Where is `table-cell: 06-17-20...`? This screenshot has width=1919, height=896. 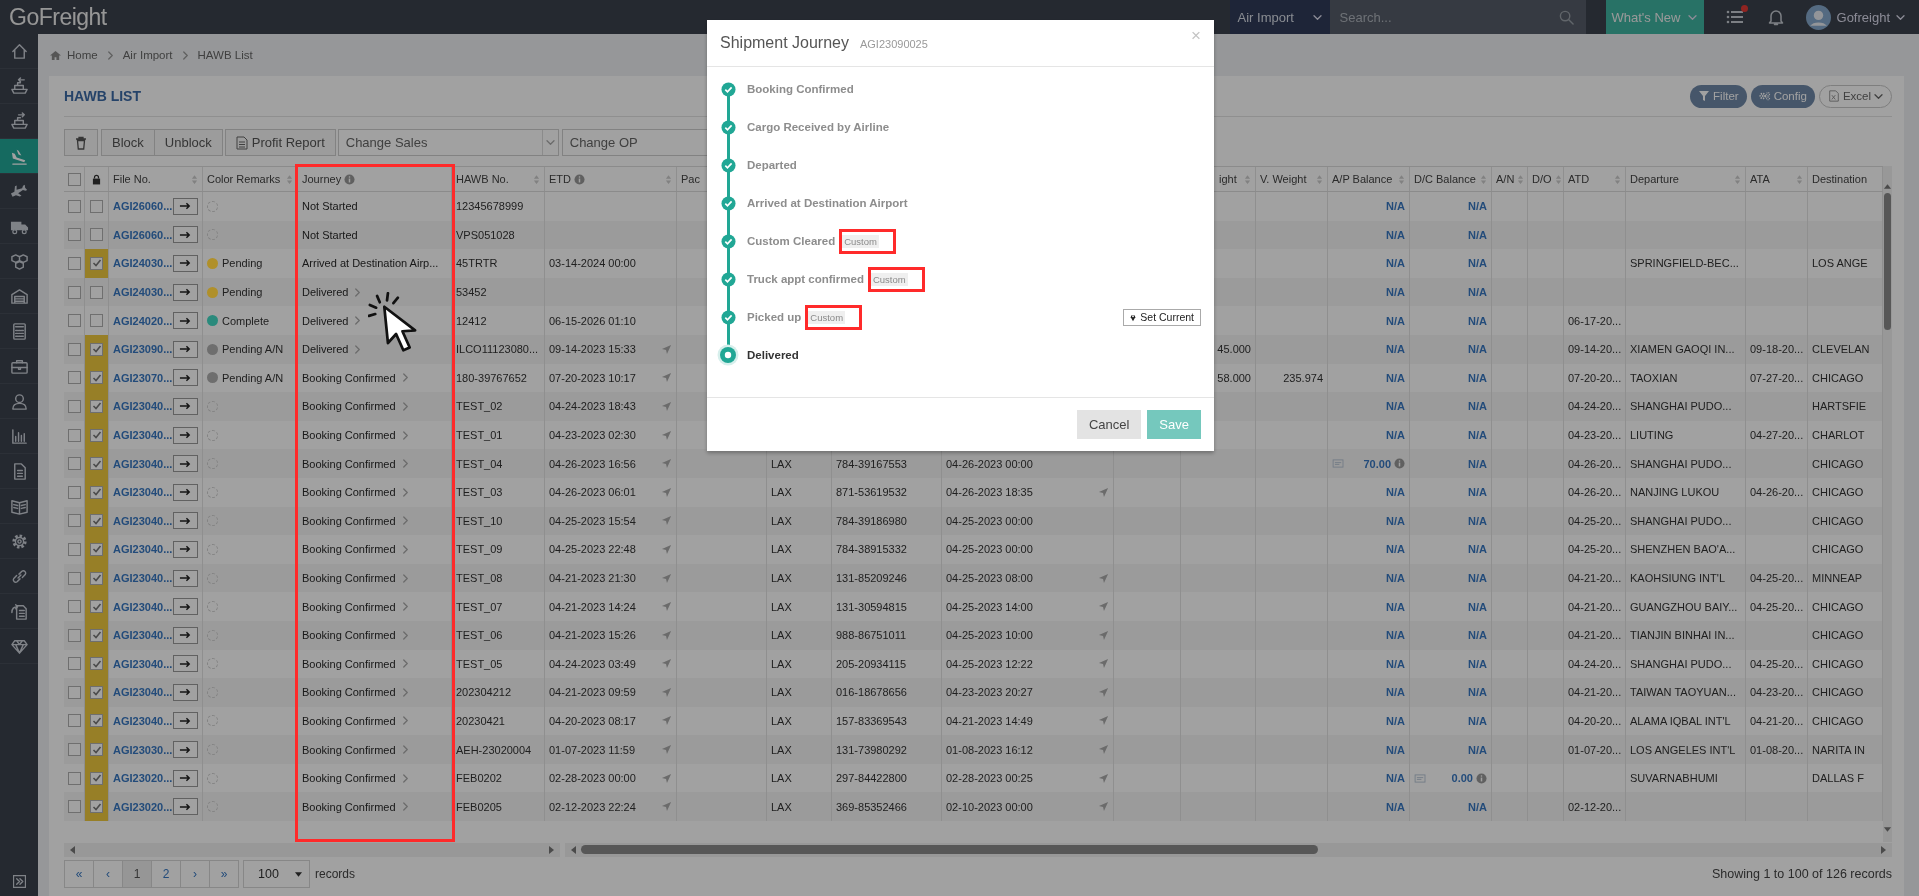 table-cell: 06-17-20... is located at coordinates (1595, 320).